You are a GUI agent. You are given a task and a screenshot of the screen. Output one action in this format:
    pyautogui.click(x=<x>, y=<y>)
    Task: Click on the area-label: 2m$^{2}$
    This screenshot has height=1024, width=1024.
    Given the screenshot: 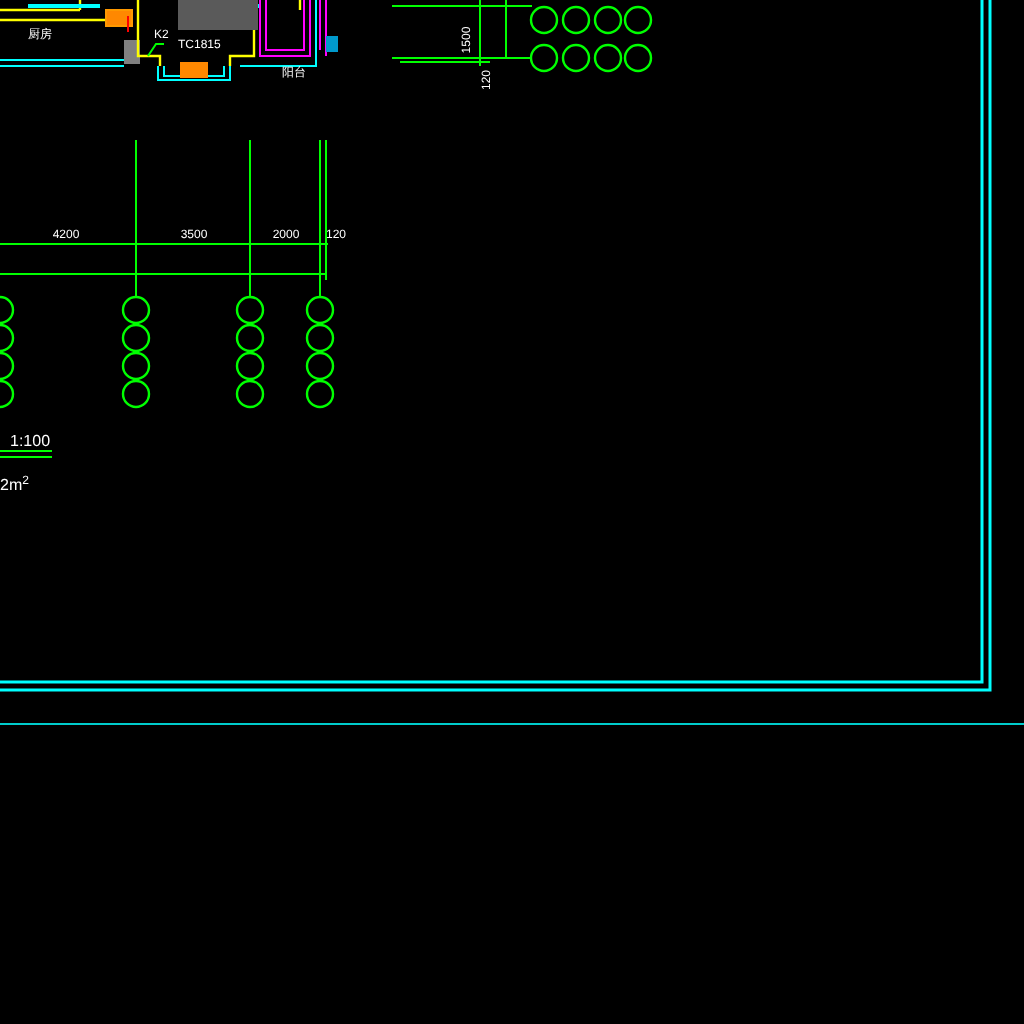 What is the action you would take?
    pyautogui.click(x=14, y=484)
    